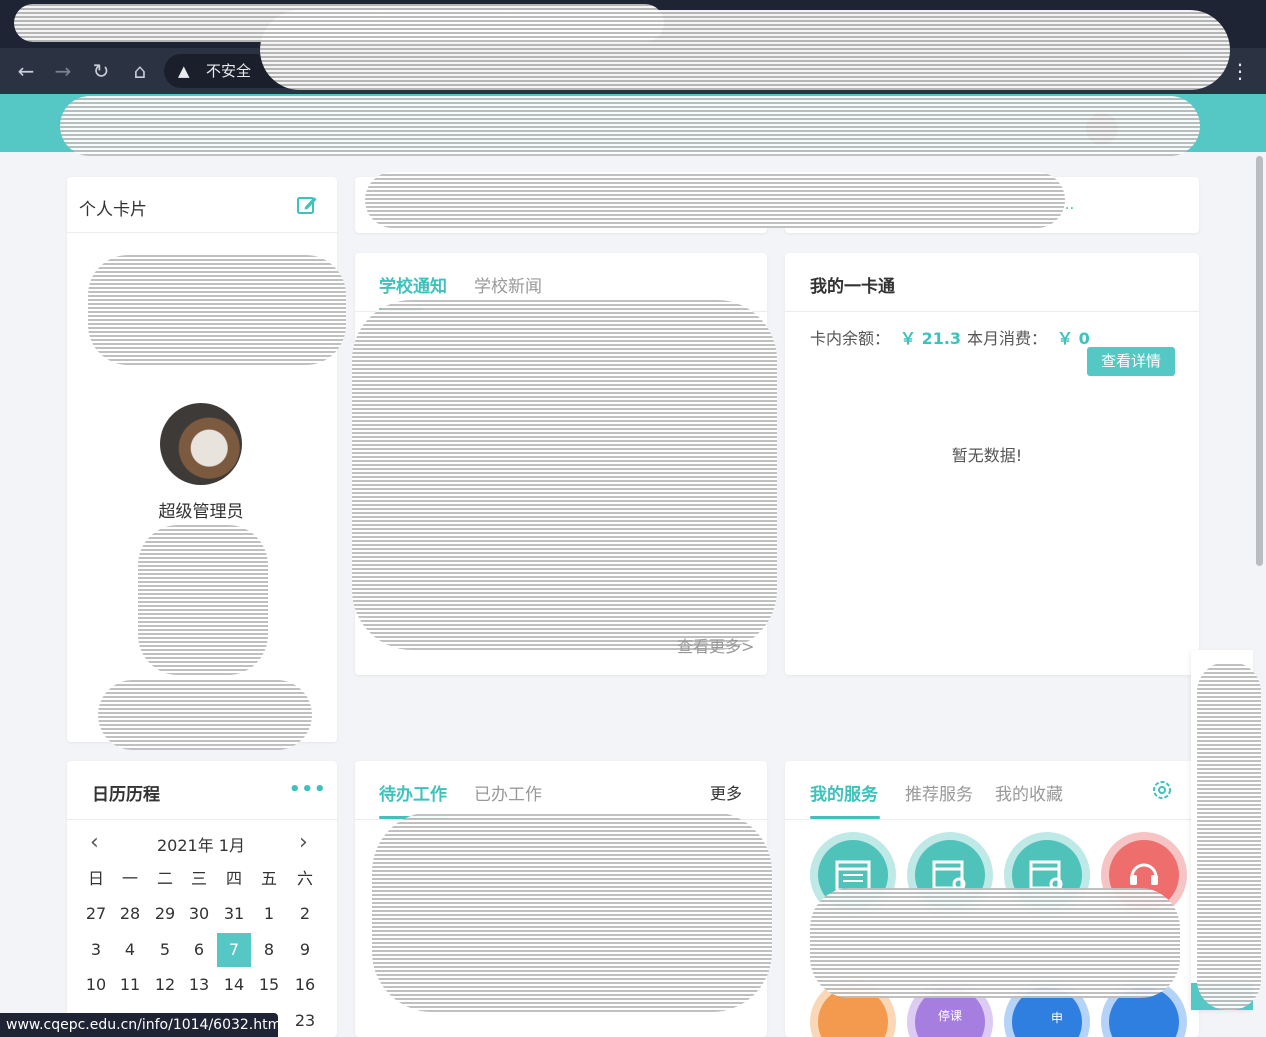  What do you see at coordinates (228, 71) in the screenshot?
I see `security-label: 不安全` at bounding box center [228, 71].